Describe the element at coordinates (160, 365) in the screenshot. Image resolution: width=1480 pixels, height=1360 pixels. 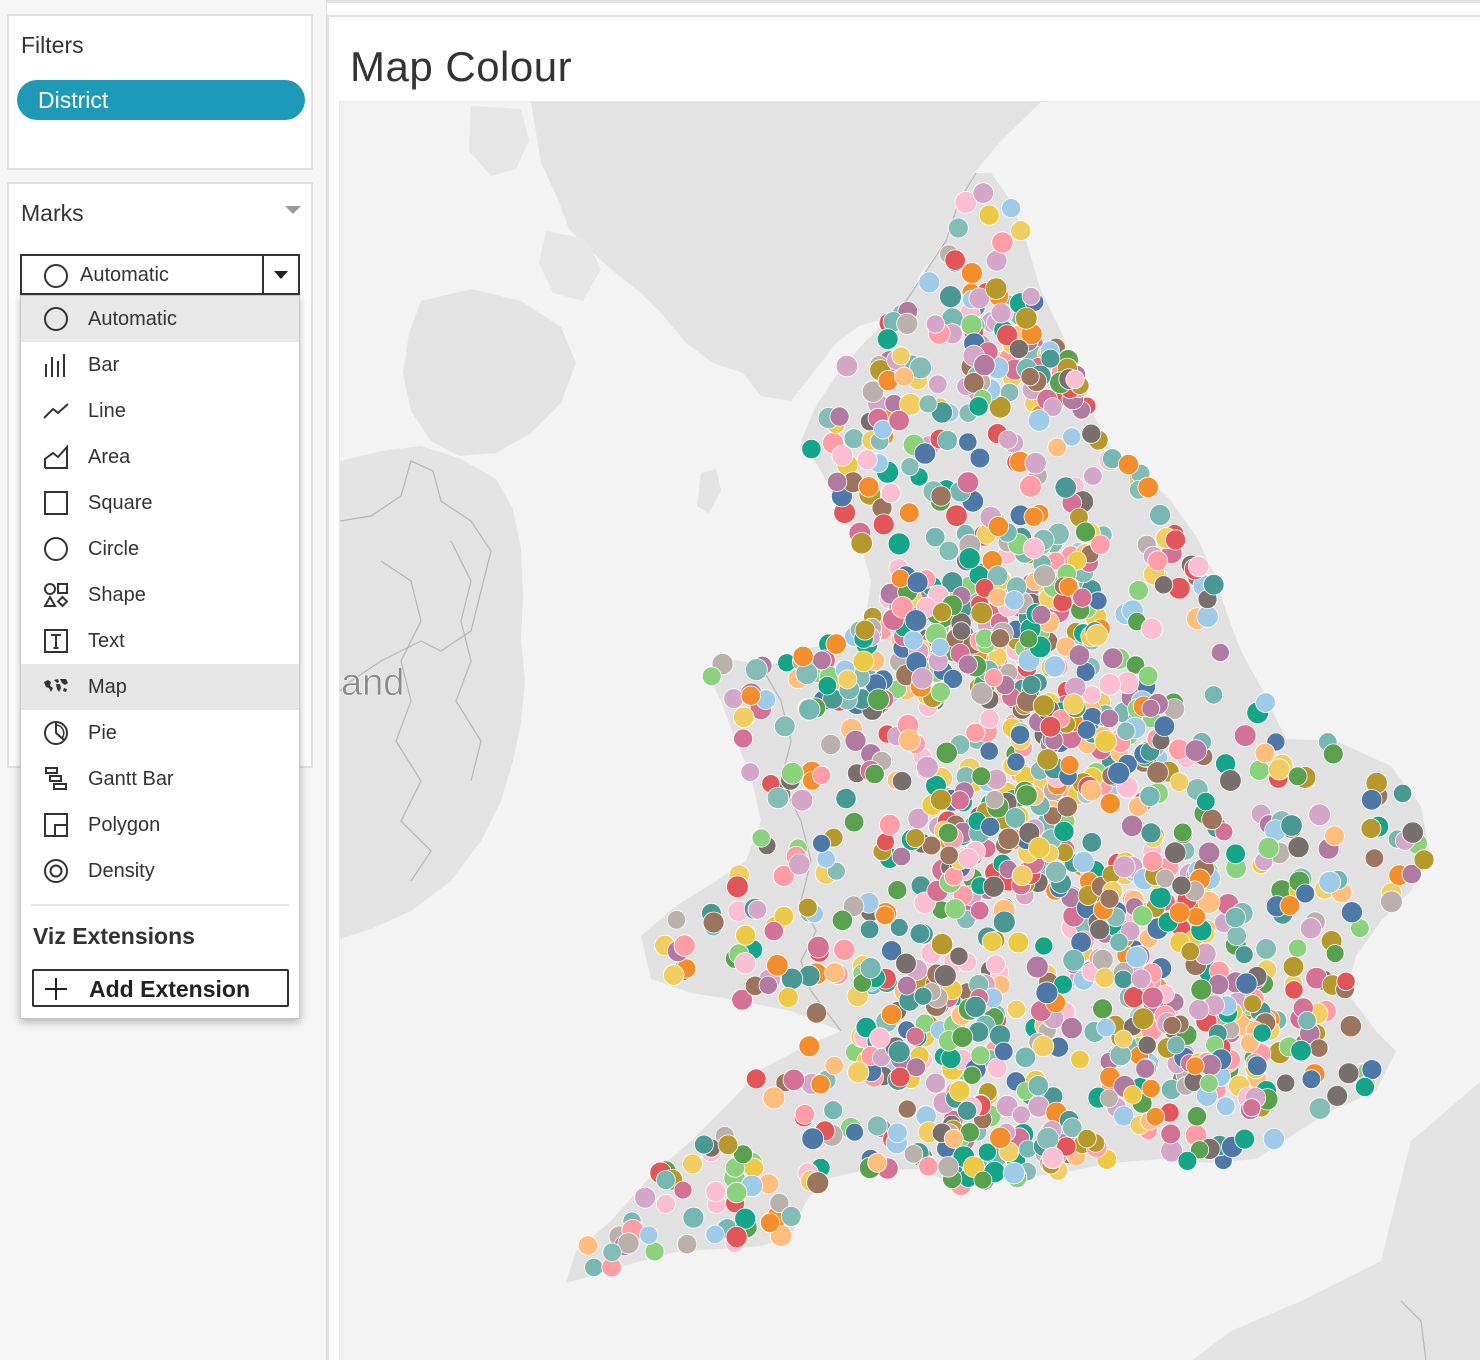
I see `menu-item-bar: Bar` at that location.